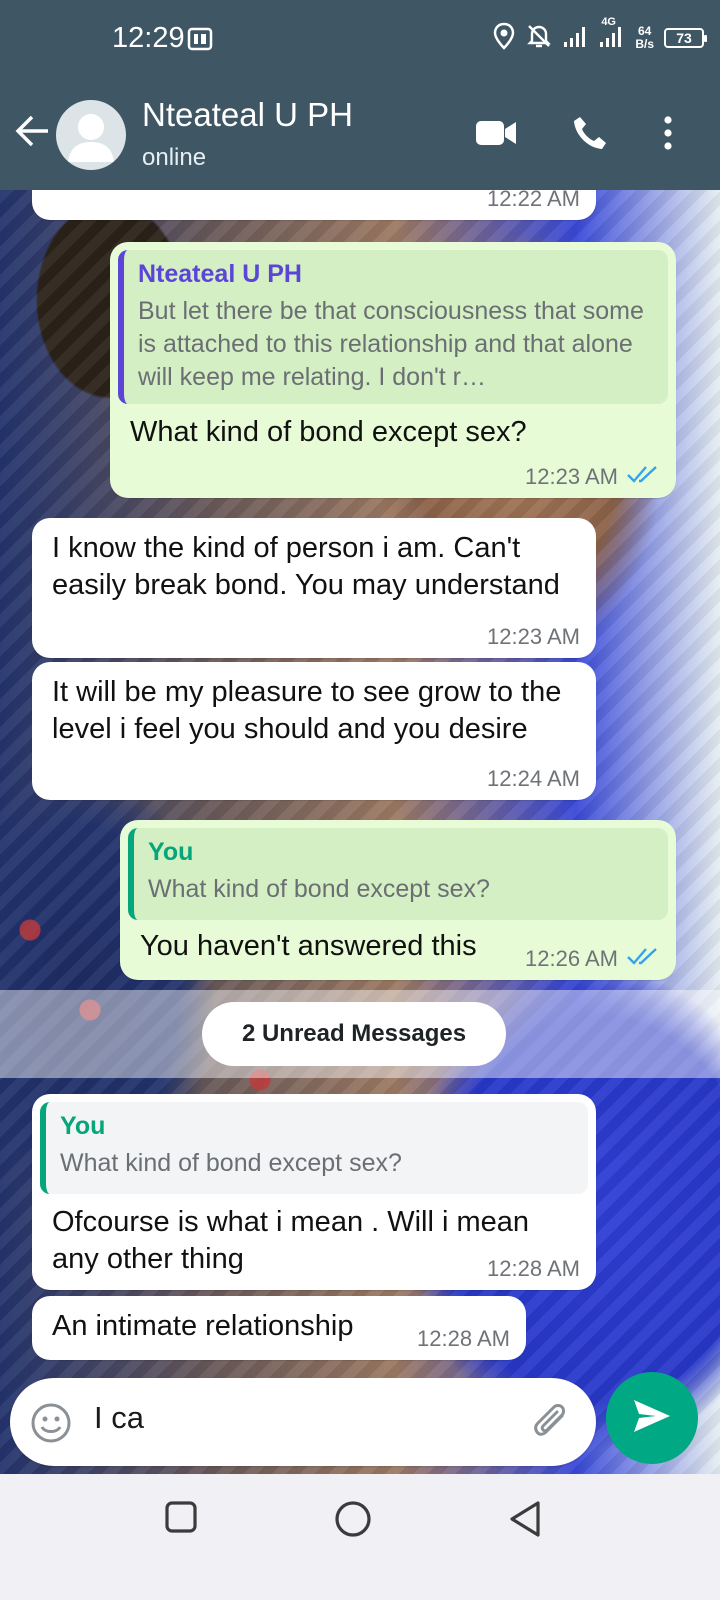 The width and height of the screenshot is (720, 1600). What do you see at coordinates (148, 38) in the screenshot?
I see `status-time: 12:29` at bounding box center [148, 38].